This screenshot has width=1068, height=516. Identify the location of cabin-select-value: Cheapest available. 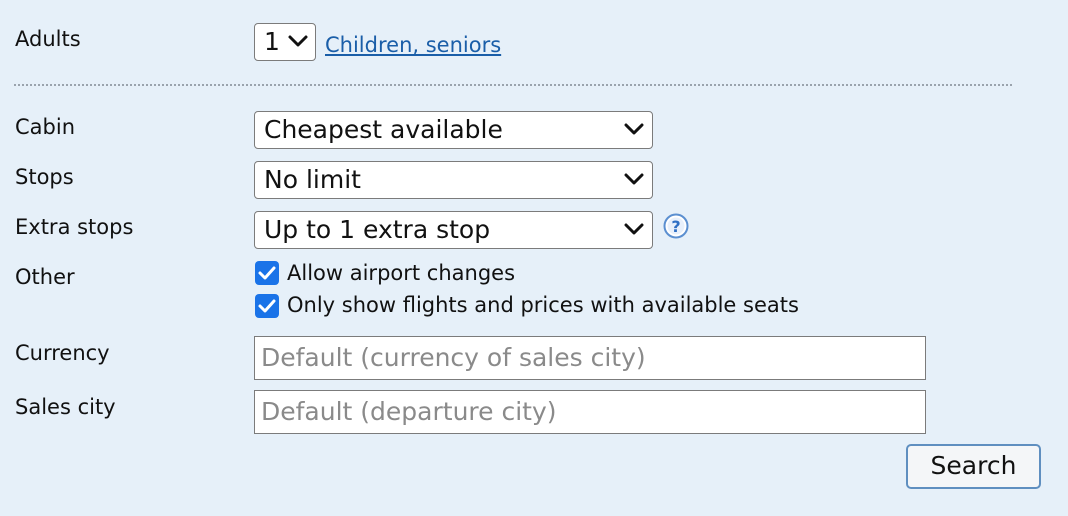
(383, 129).